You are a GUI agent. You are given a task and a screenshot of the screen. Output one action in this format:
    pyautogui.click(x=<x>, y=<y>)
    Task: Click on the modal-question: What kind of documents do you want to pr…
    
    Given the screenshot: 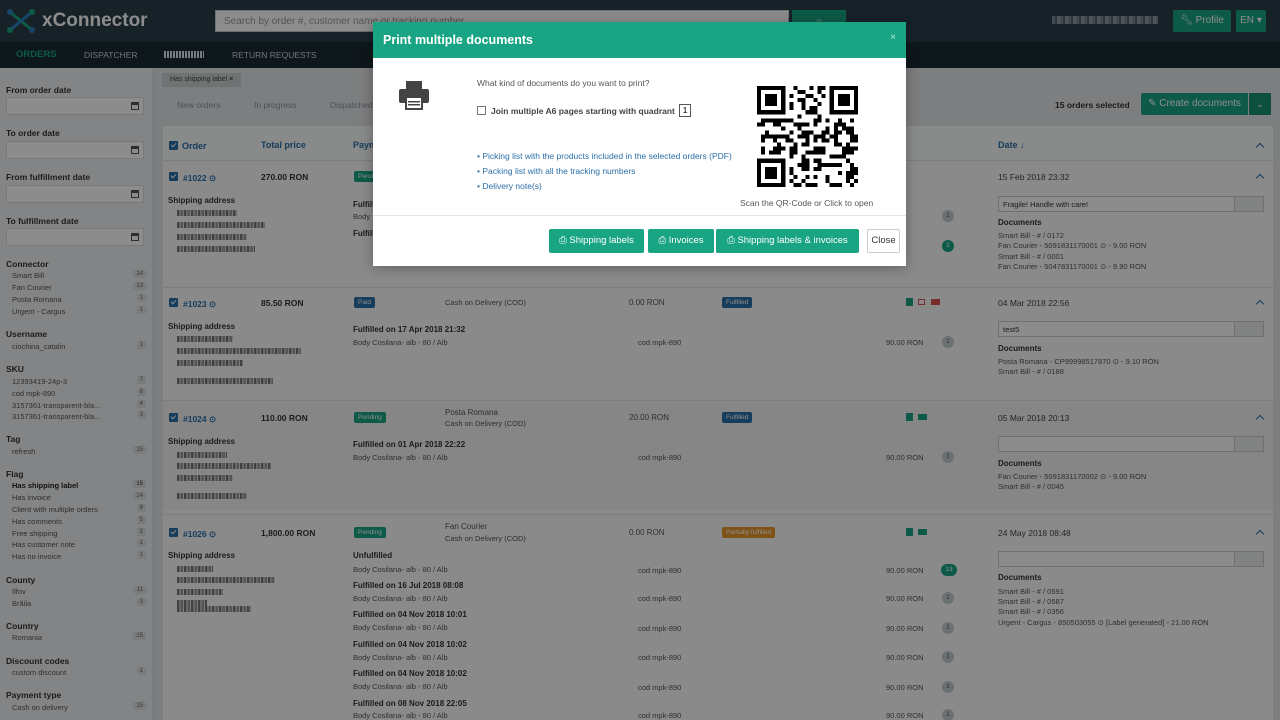 What is the action you would take?
    pyautogui.click(x=563, y=83)
    